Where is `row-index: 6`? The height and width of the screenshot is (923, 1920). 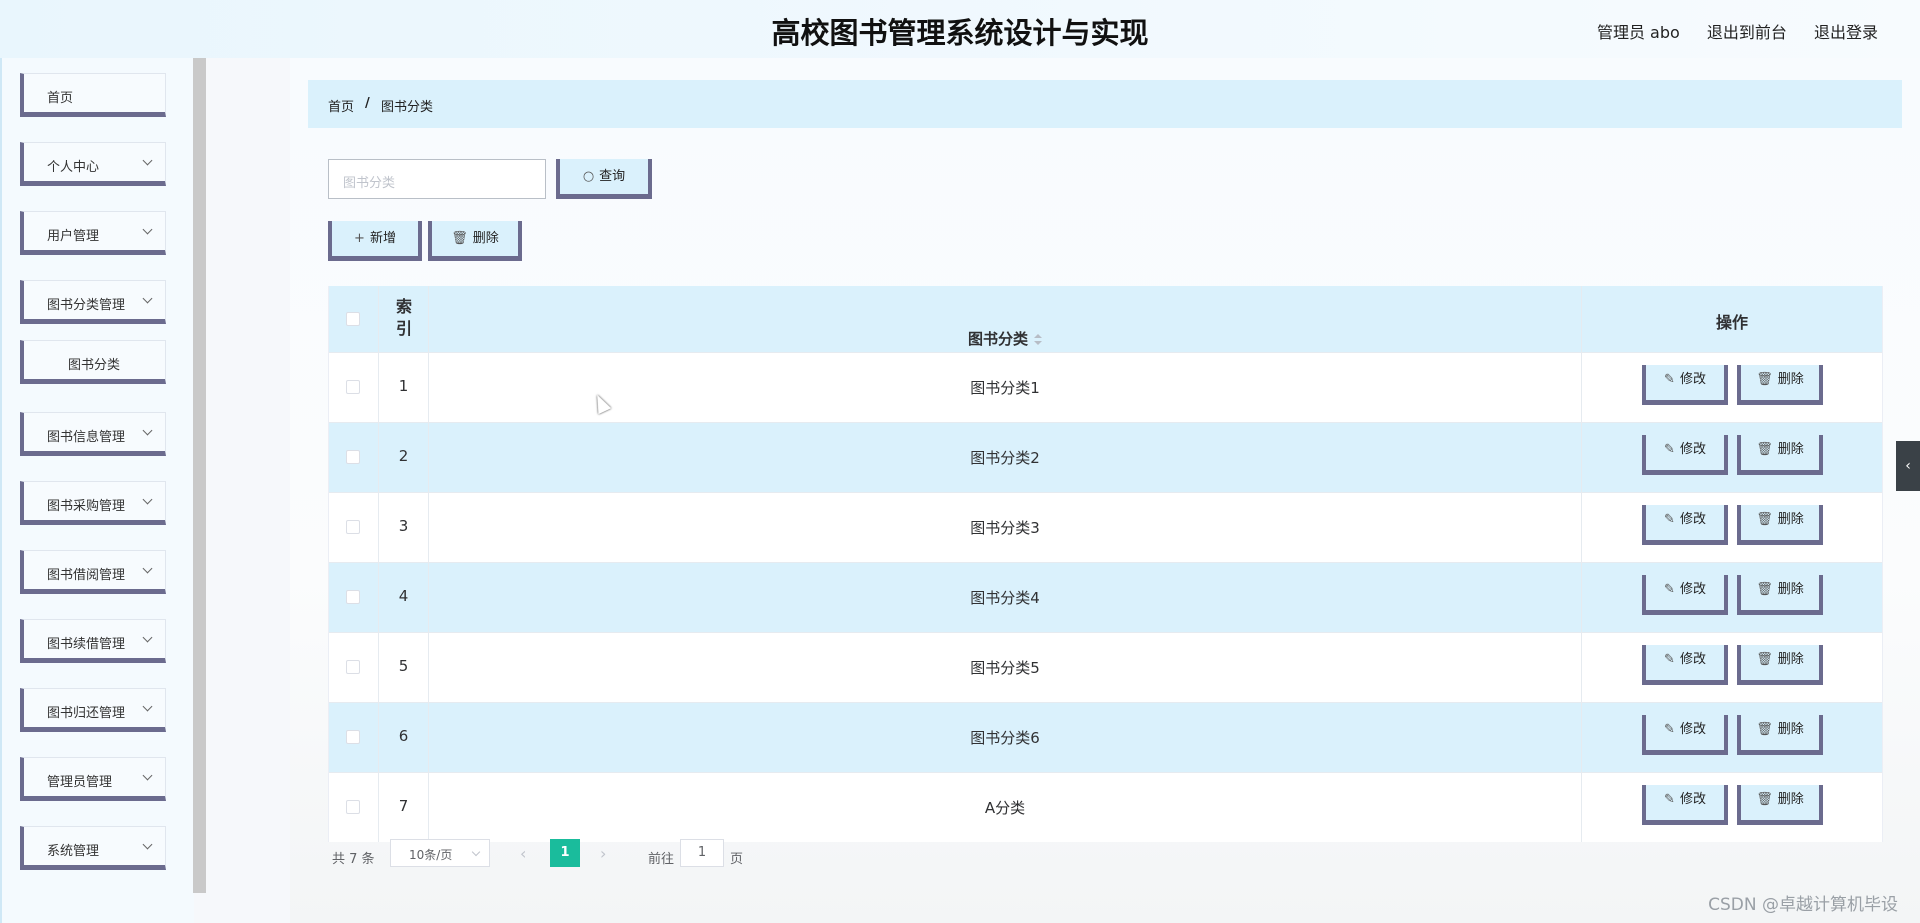 row-index: 6 is located at coordinates (403, 736).